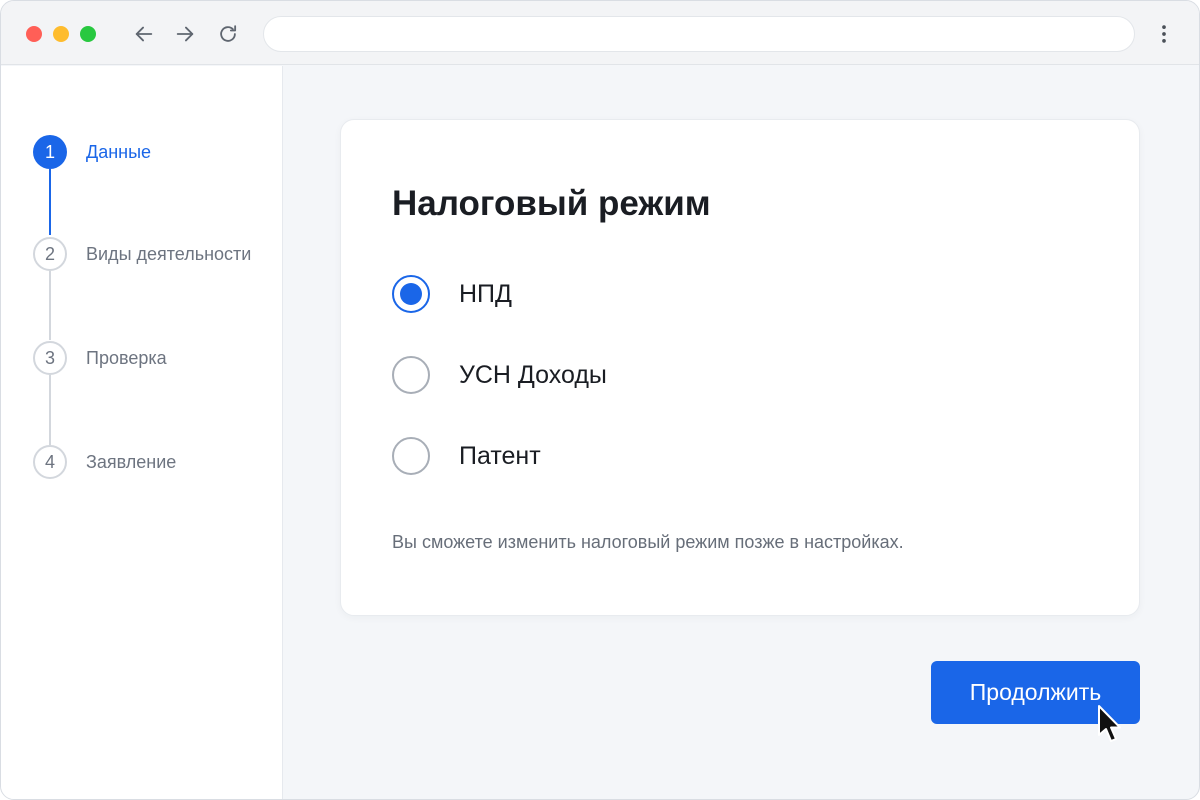 Image resolution: width=1200 pixels, height=800 pixels. I want to click on step-check: 3 Проверка, so click(100, 358).